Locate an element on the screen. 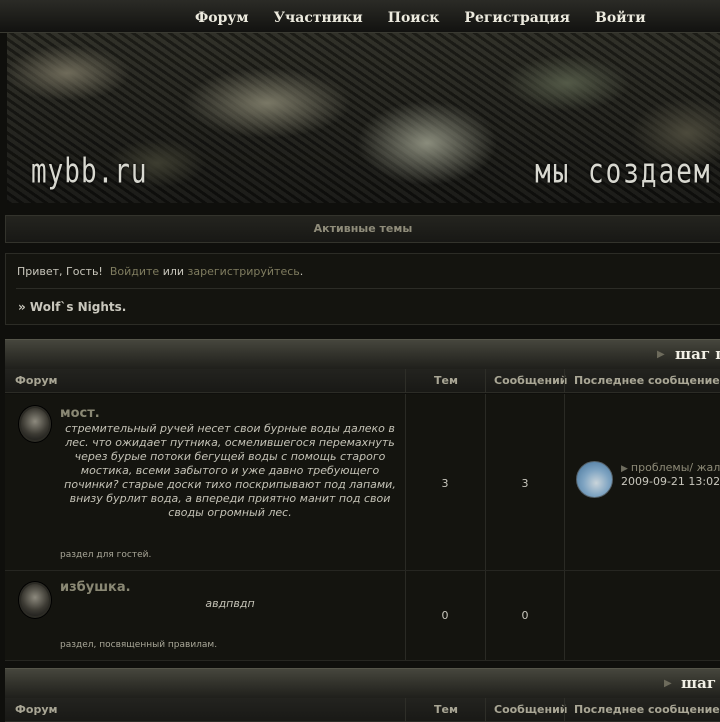  or-text: или is located at coordinates (173, 271).